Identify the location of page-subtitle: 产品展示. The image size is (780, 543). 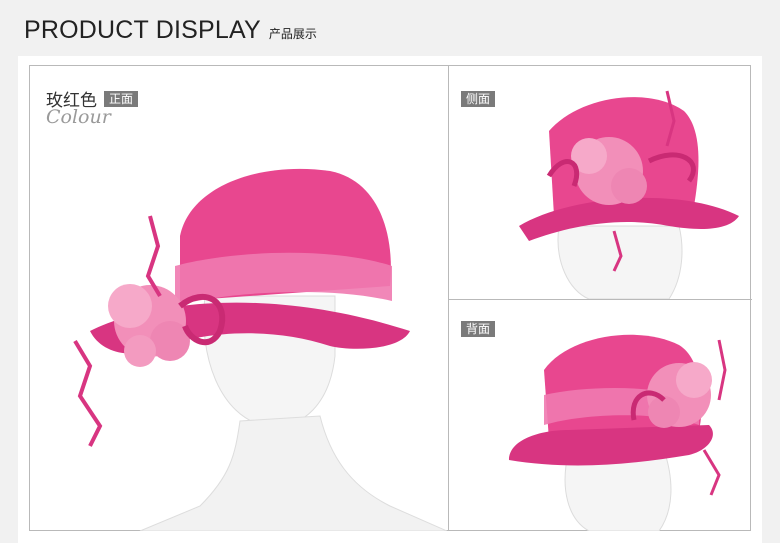
(292, 34).